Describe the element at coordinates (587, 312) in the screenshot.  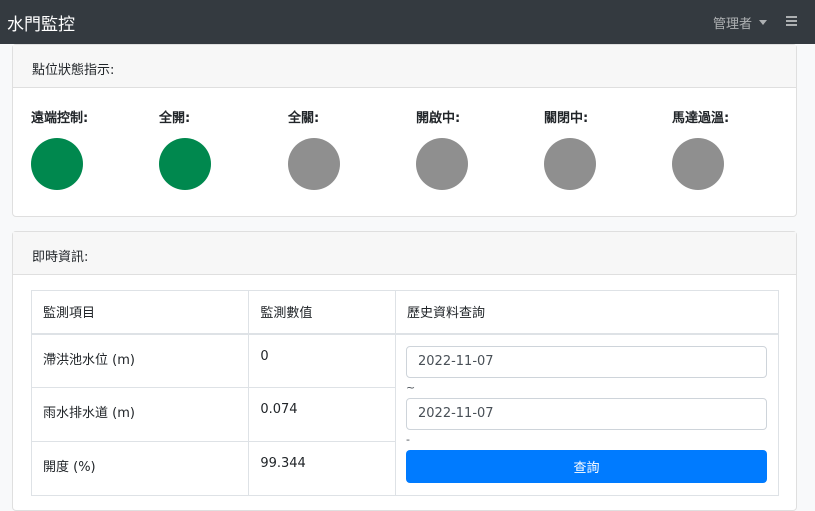
I see `column-header-history-query: 歷史資料查詢` at that location.